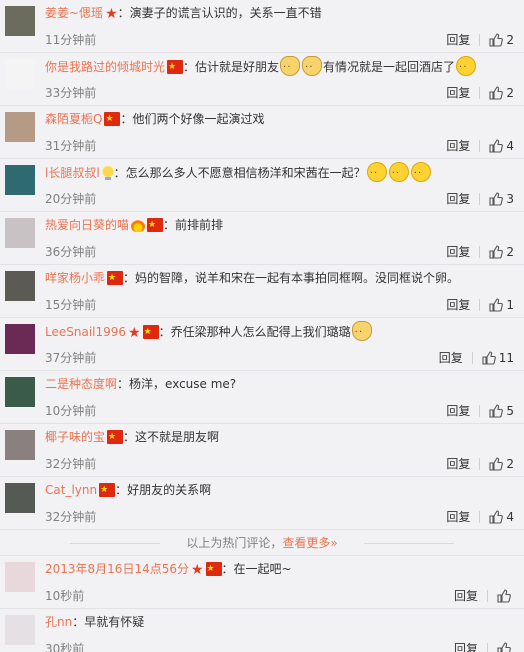  What do you see at coordinates (498, 358) in the screenshot?
I see `like-button: 11` at bounding box center [498, 358].